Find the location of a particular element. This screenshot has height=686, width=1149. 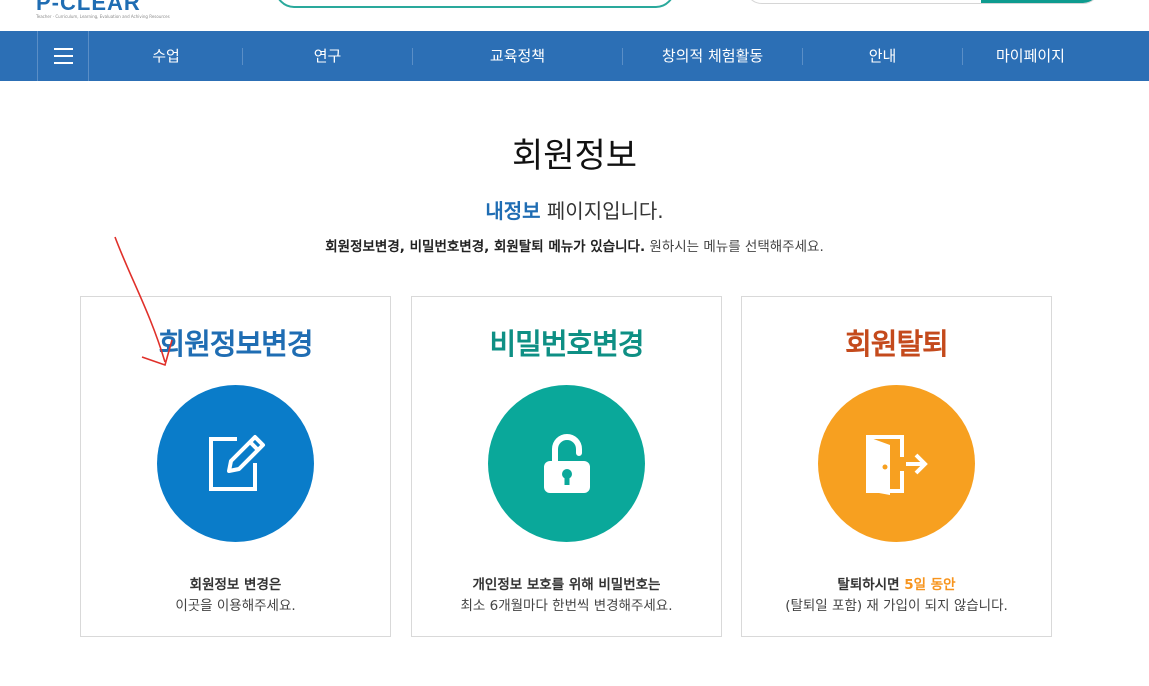

nav-item-mypage: 마이페이지 is located at coordinates (1030, 56).